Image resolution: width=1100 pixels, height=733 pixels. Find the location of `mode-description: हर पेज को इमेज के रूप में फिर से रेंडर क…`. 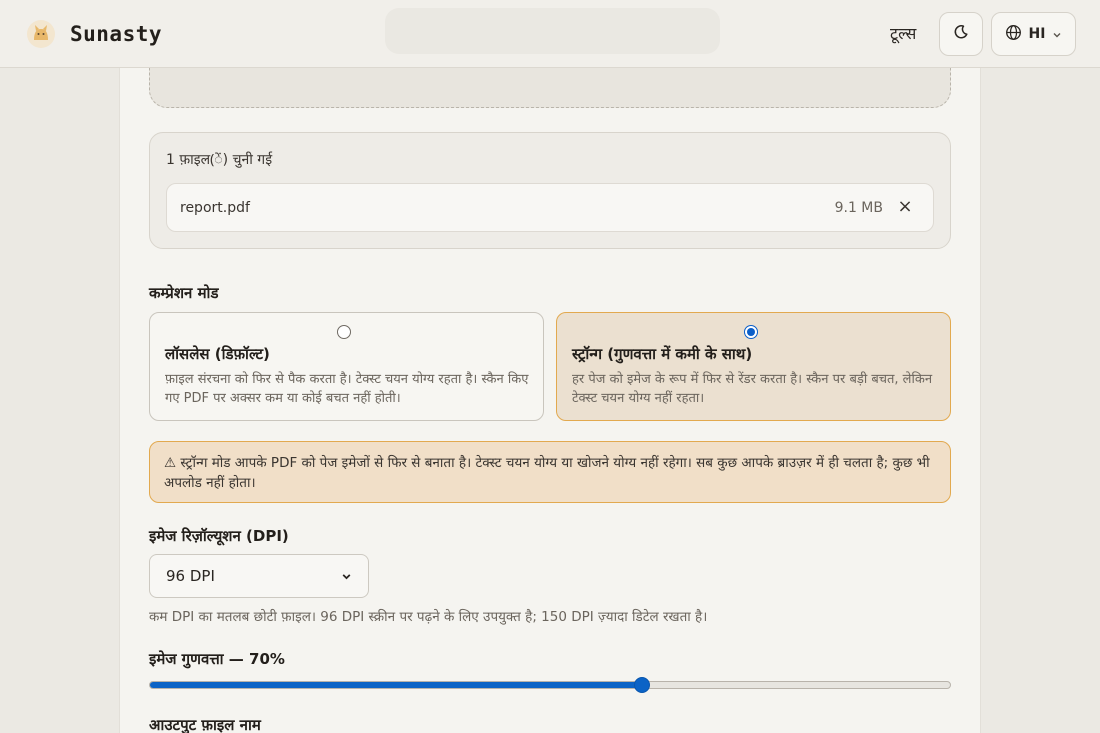

mode-description: हर पेज को इमेज के रूप में फिर से रेंडर क… is located at coordinates (752, 389).